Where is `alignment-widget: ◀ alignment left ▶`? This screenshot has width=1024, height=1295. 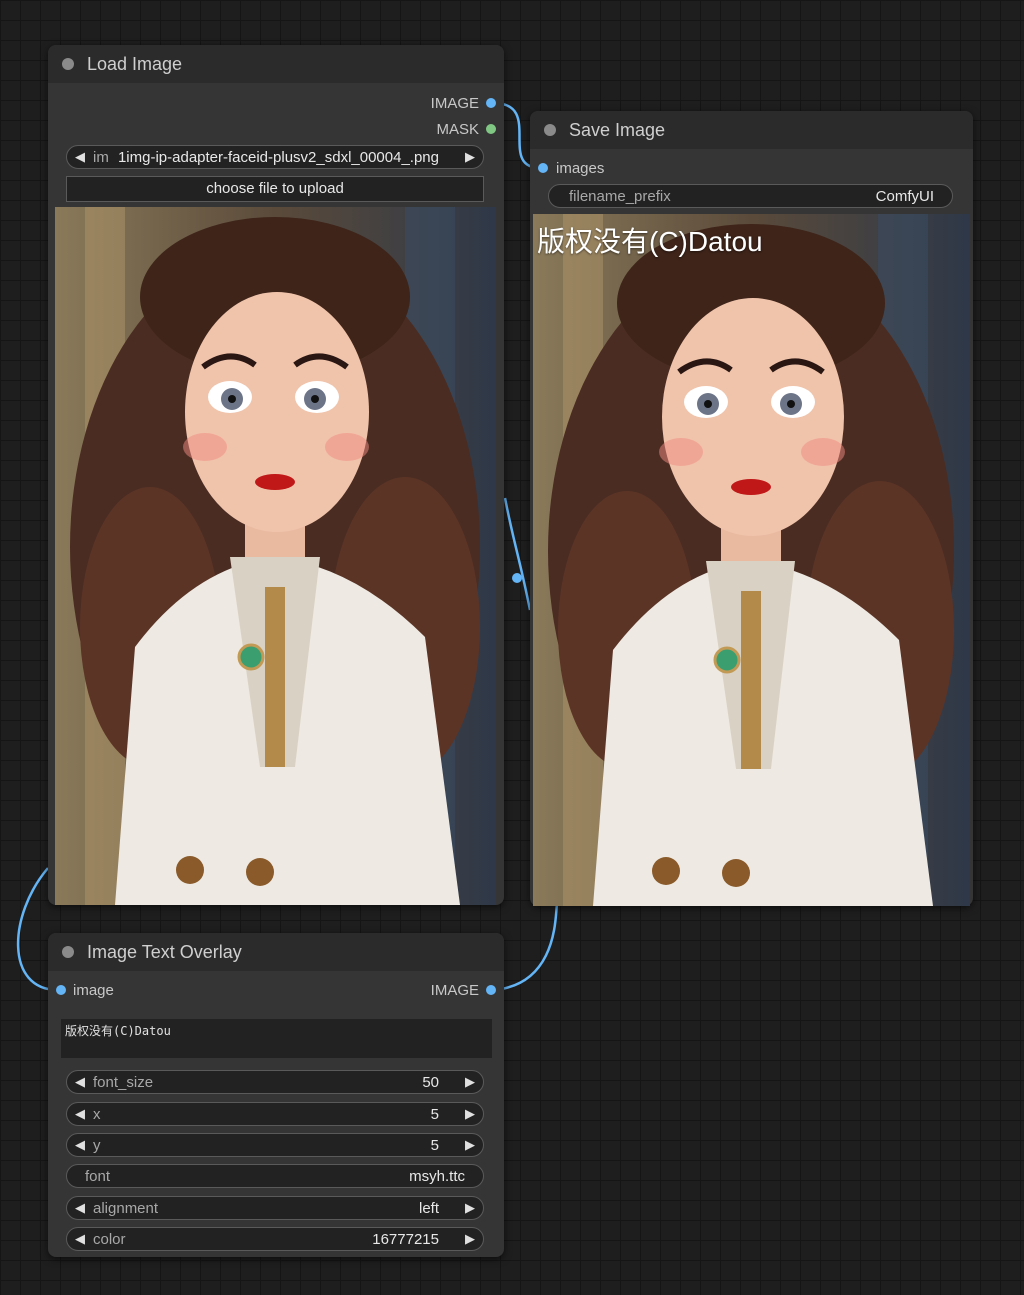
alignment-widget: ◀ alignment left ▶ is located at coordinates (275, 1208).